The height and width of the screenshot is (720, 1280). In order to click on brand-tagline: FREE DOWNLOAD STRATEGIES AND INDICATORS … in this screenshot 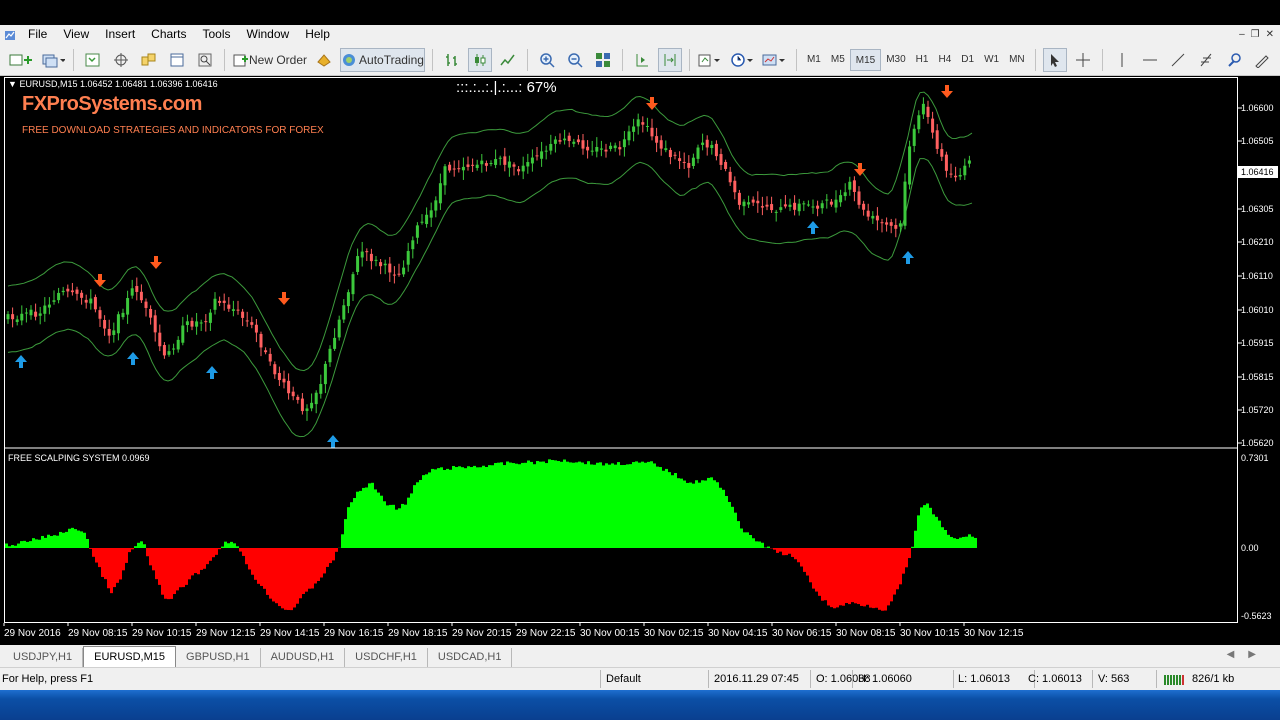, I will do `click(173, 130)`.